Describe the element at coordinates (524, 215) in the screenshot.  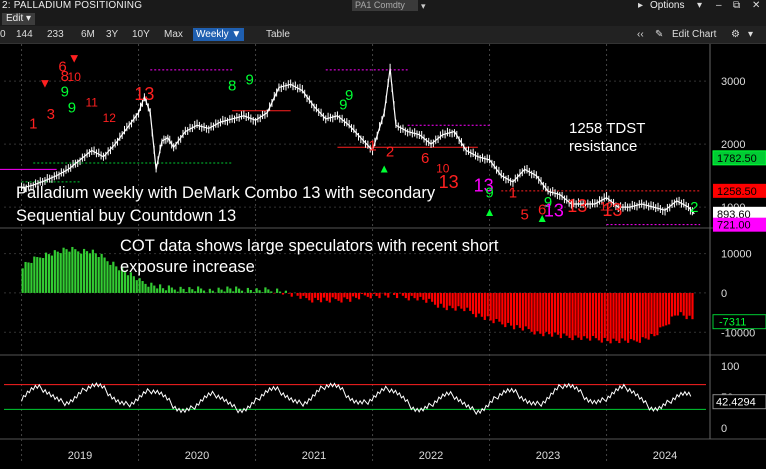
I see `demark-count-marker: 5` at that location.